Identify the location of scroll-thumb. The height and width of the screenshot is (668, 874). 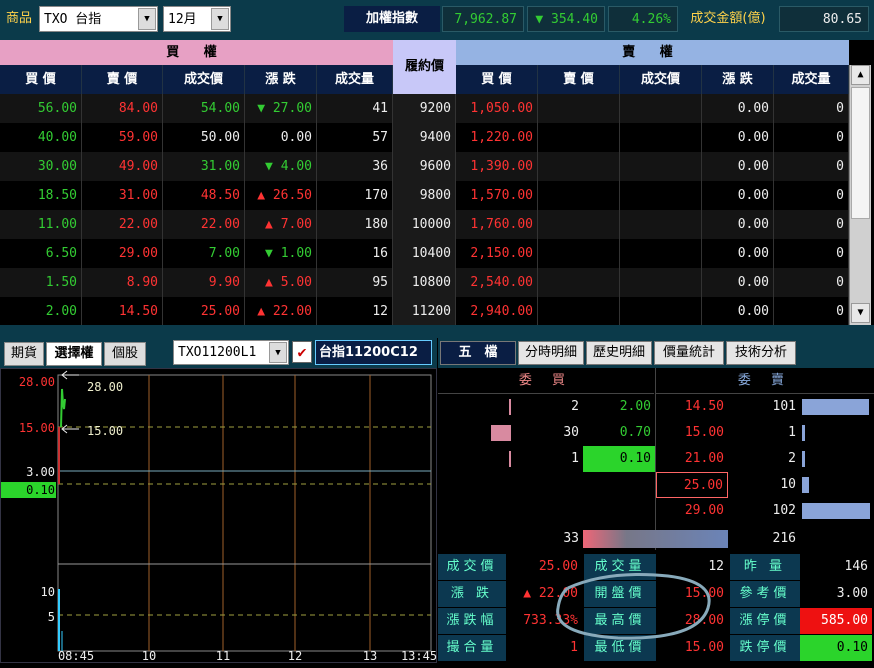
(860, 153).